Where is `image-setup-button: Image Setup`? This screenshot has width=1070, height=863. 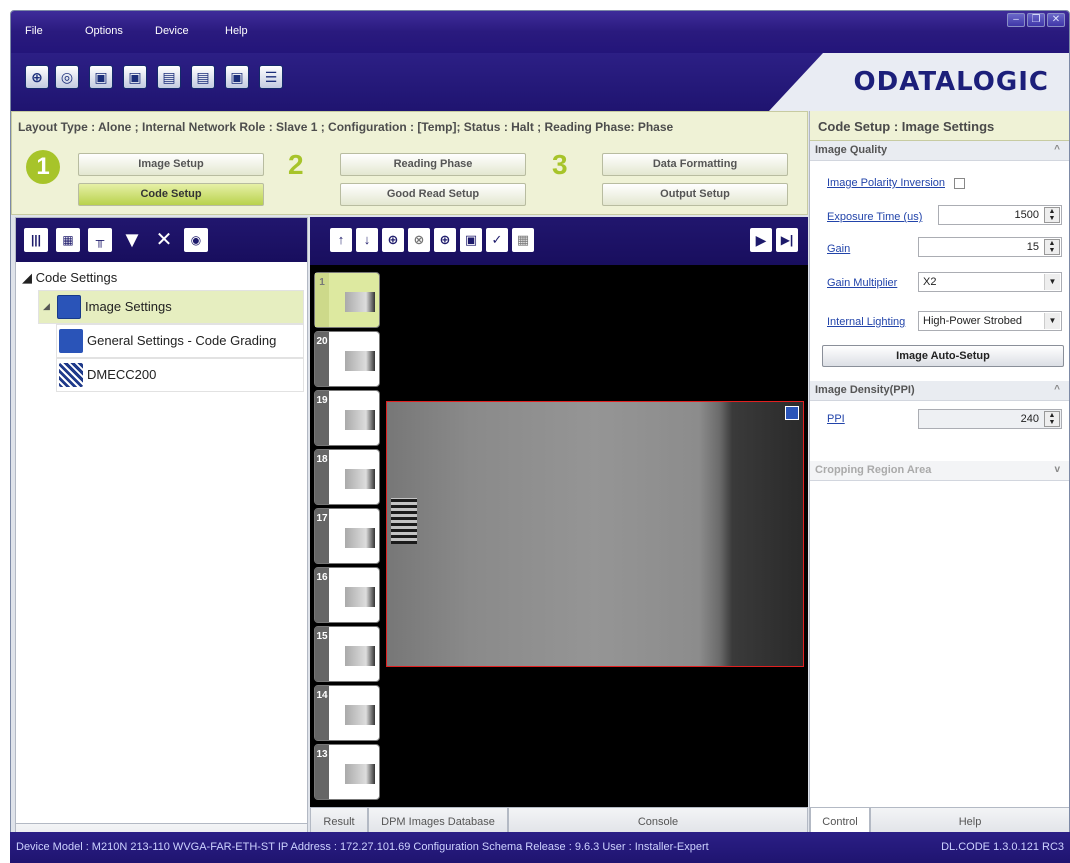 image-setup-button: Image Setup is located at coordinates (171, 164).